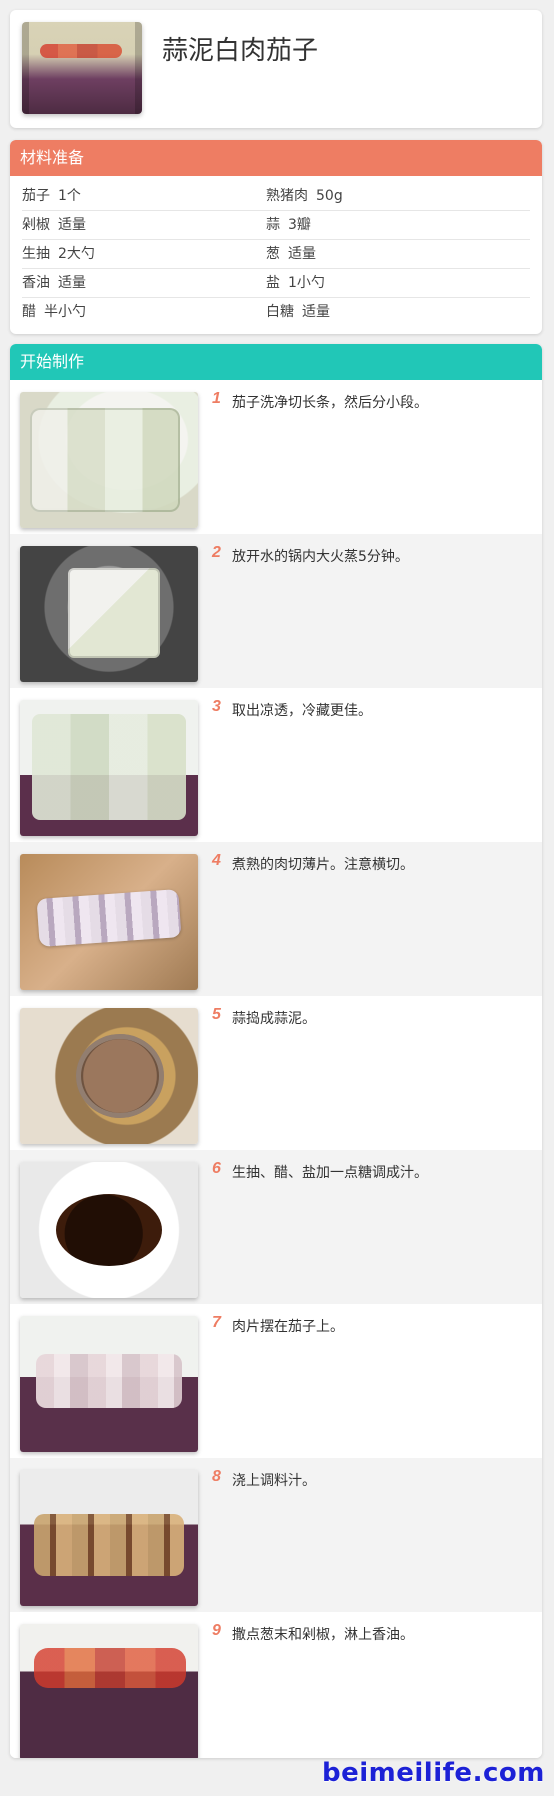  I want to click on step-text: 放开水的锅内大火蒸5分钟。, so click(320, 557).